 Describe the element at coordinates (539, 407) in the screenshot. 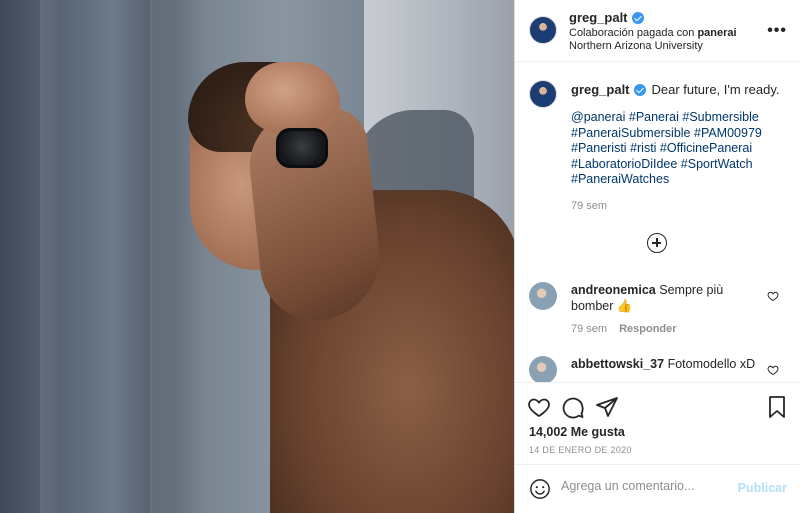

I see `like-heart-icon` at that location.